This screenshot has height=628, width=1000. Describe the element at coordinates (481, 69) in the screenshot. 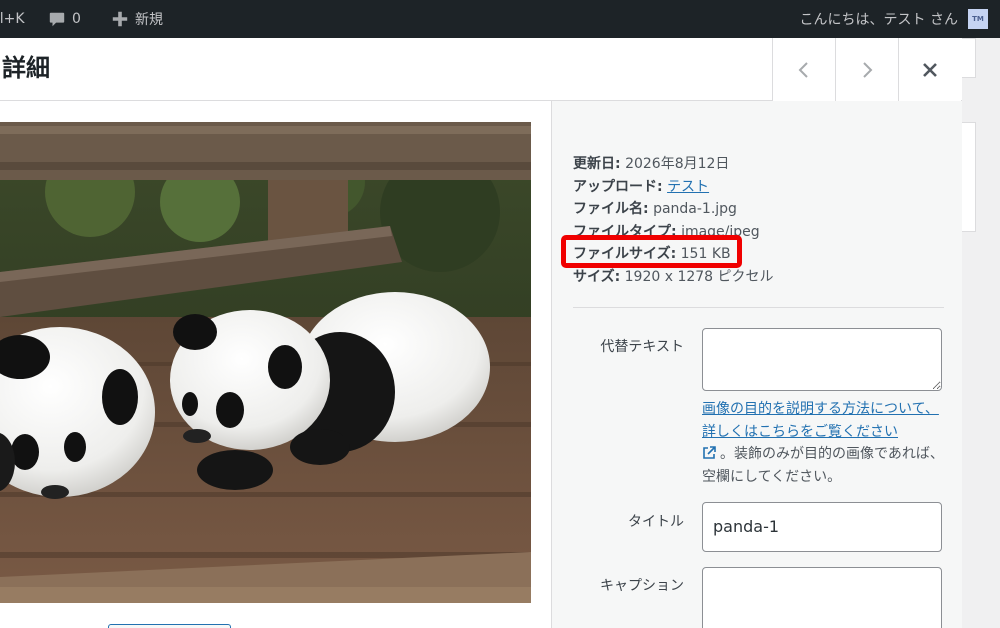

I see `modal-header: 詳細` at that location.